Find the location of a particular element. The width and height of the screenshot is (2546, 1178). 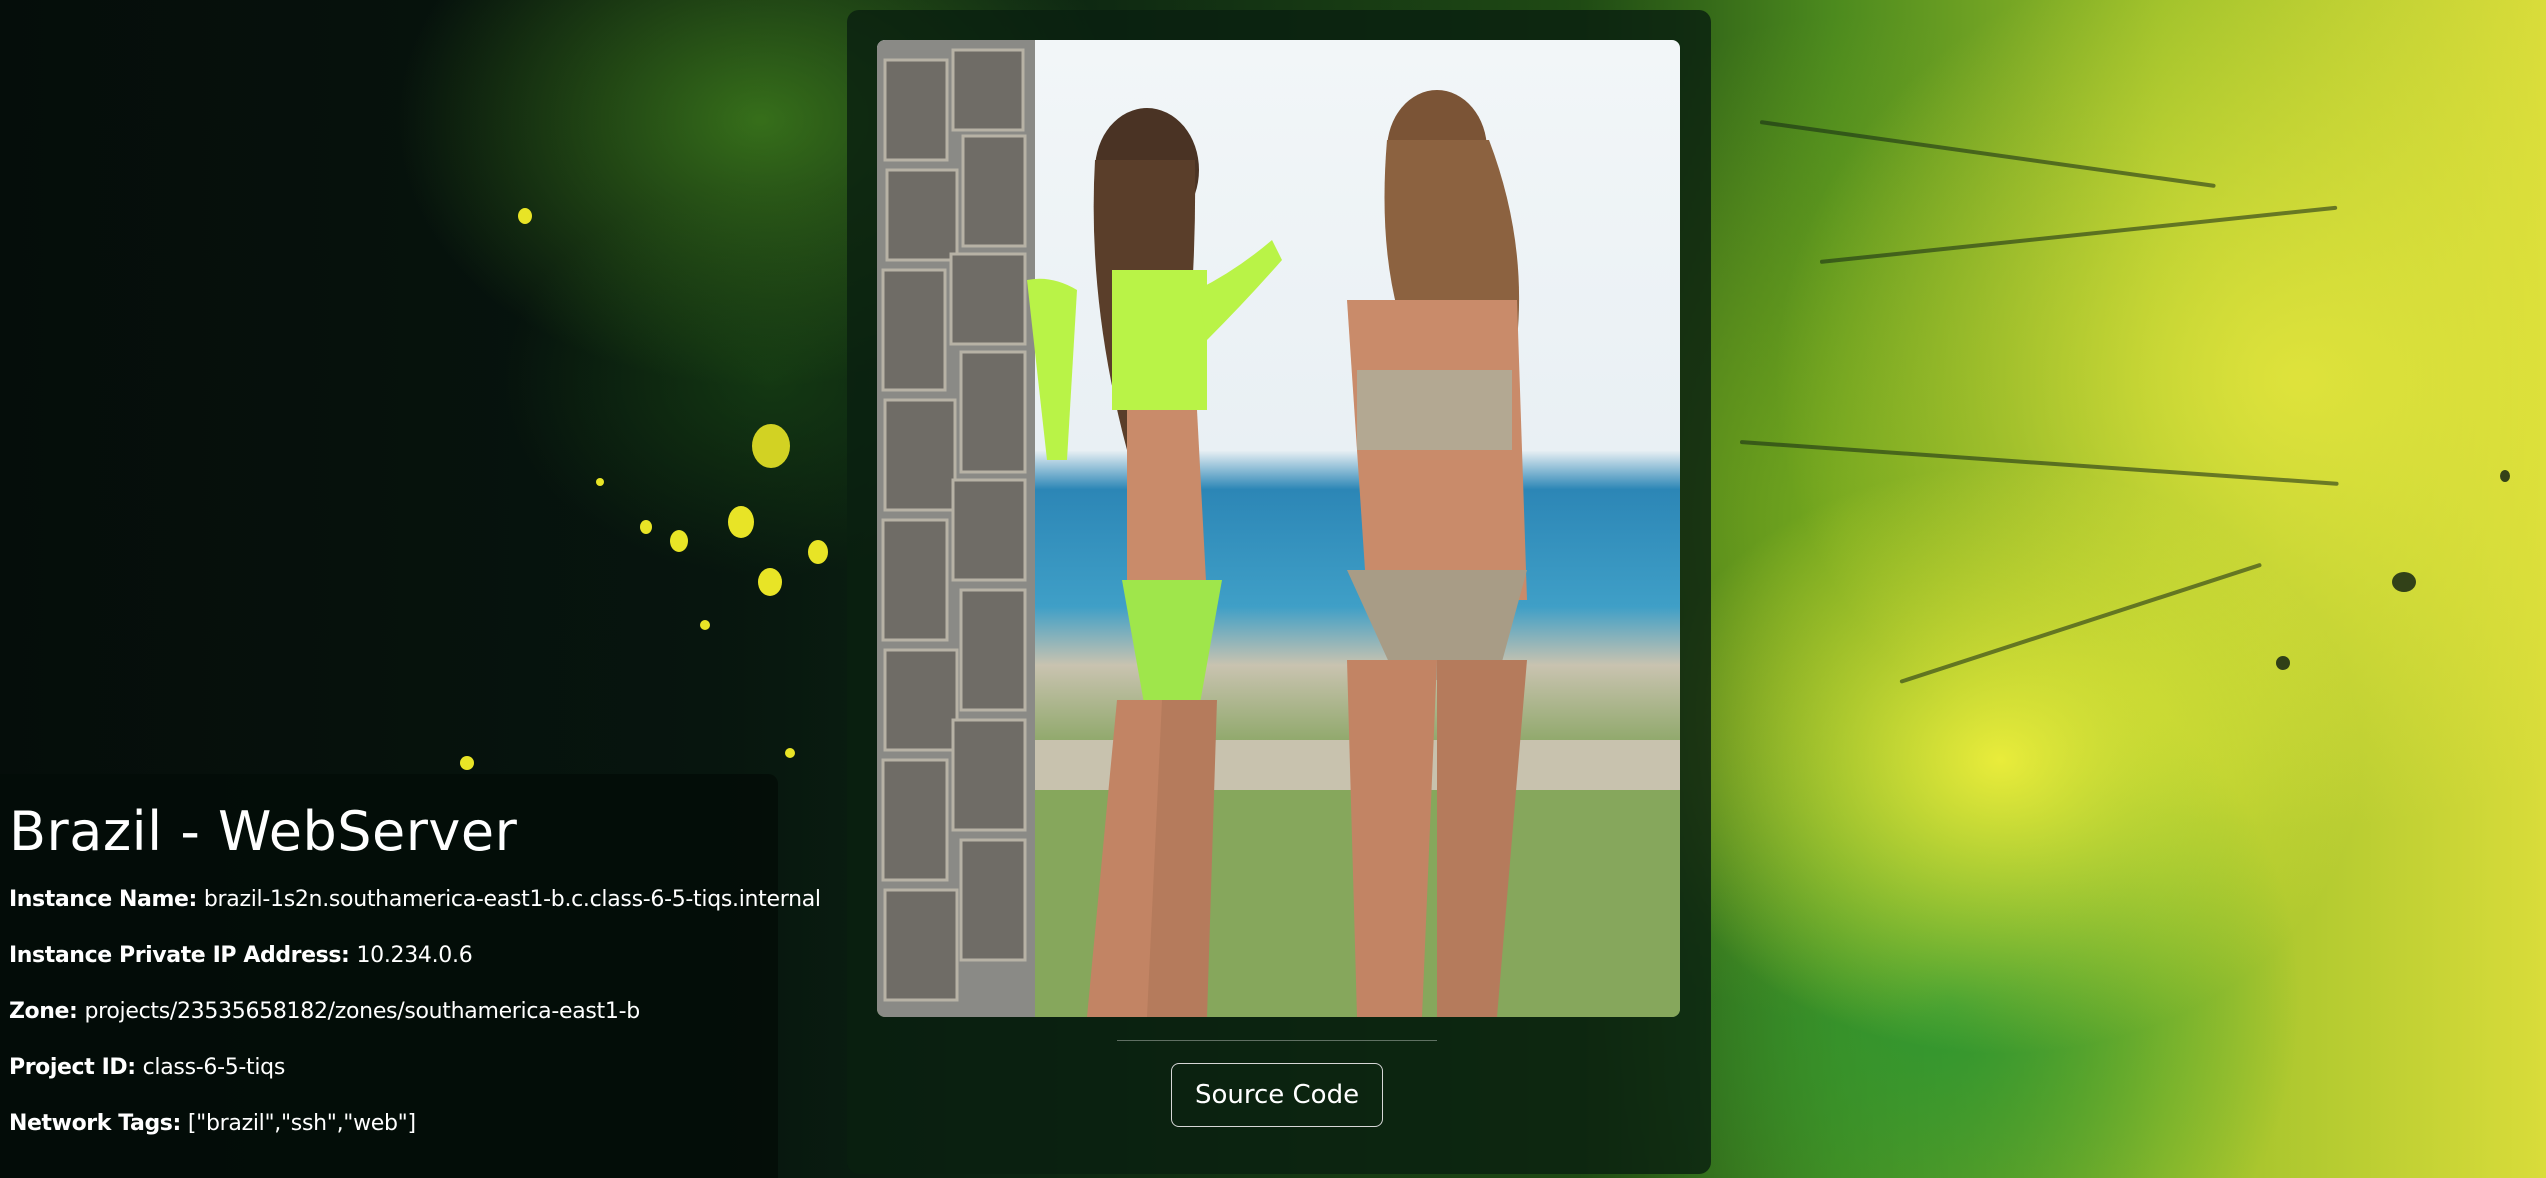

zone-label: Zone: is located at coordinates (43, 1011).